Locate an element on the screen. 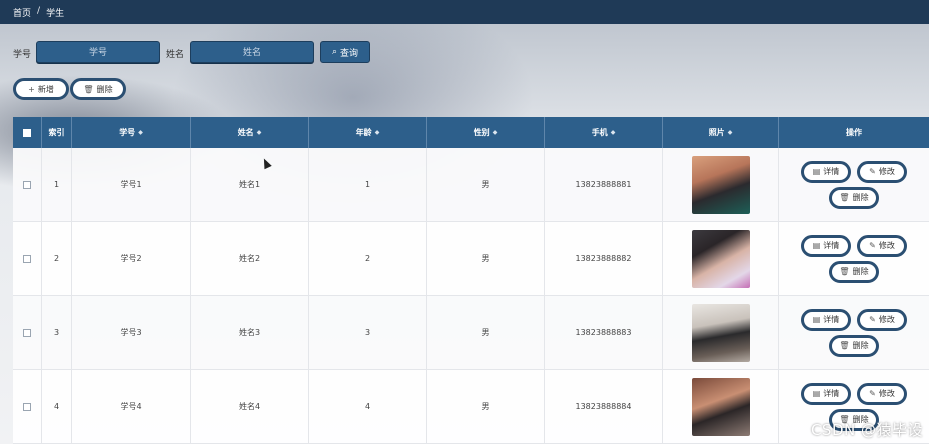 This screenshot has height=444, width=929. cell-name: 姓名2 is located at coordinates (250, 258).